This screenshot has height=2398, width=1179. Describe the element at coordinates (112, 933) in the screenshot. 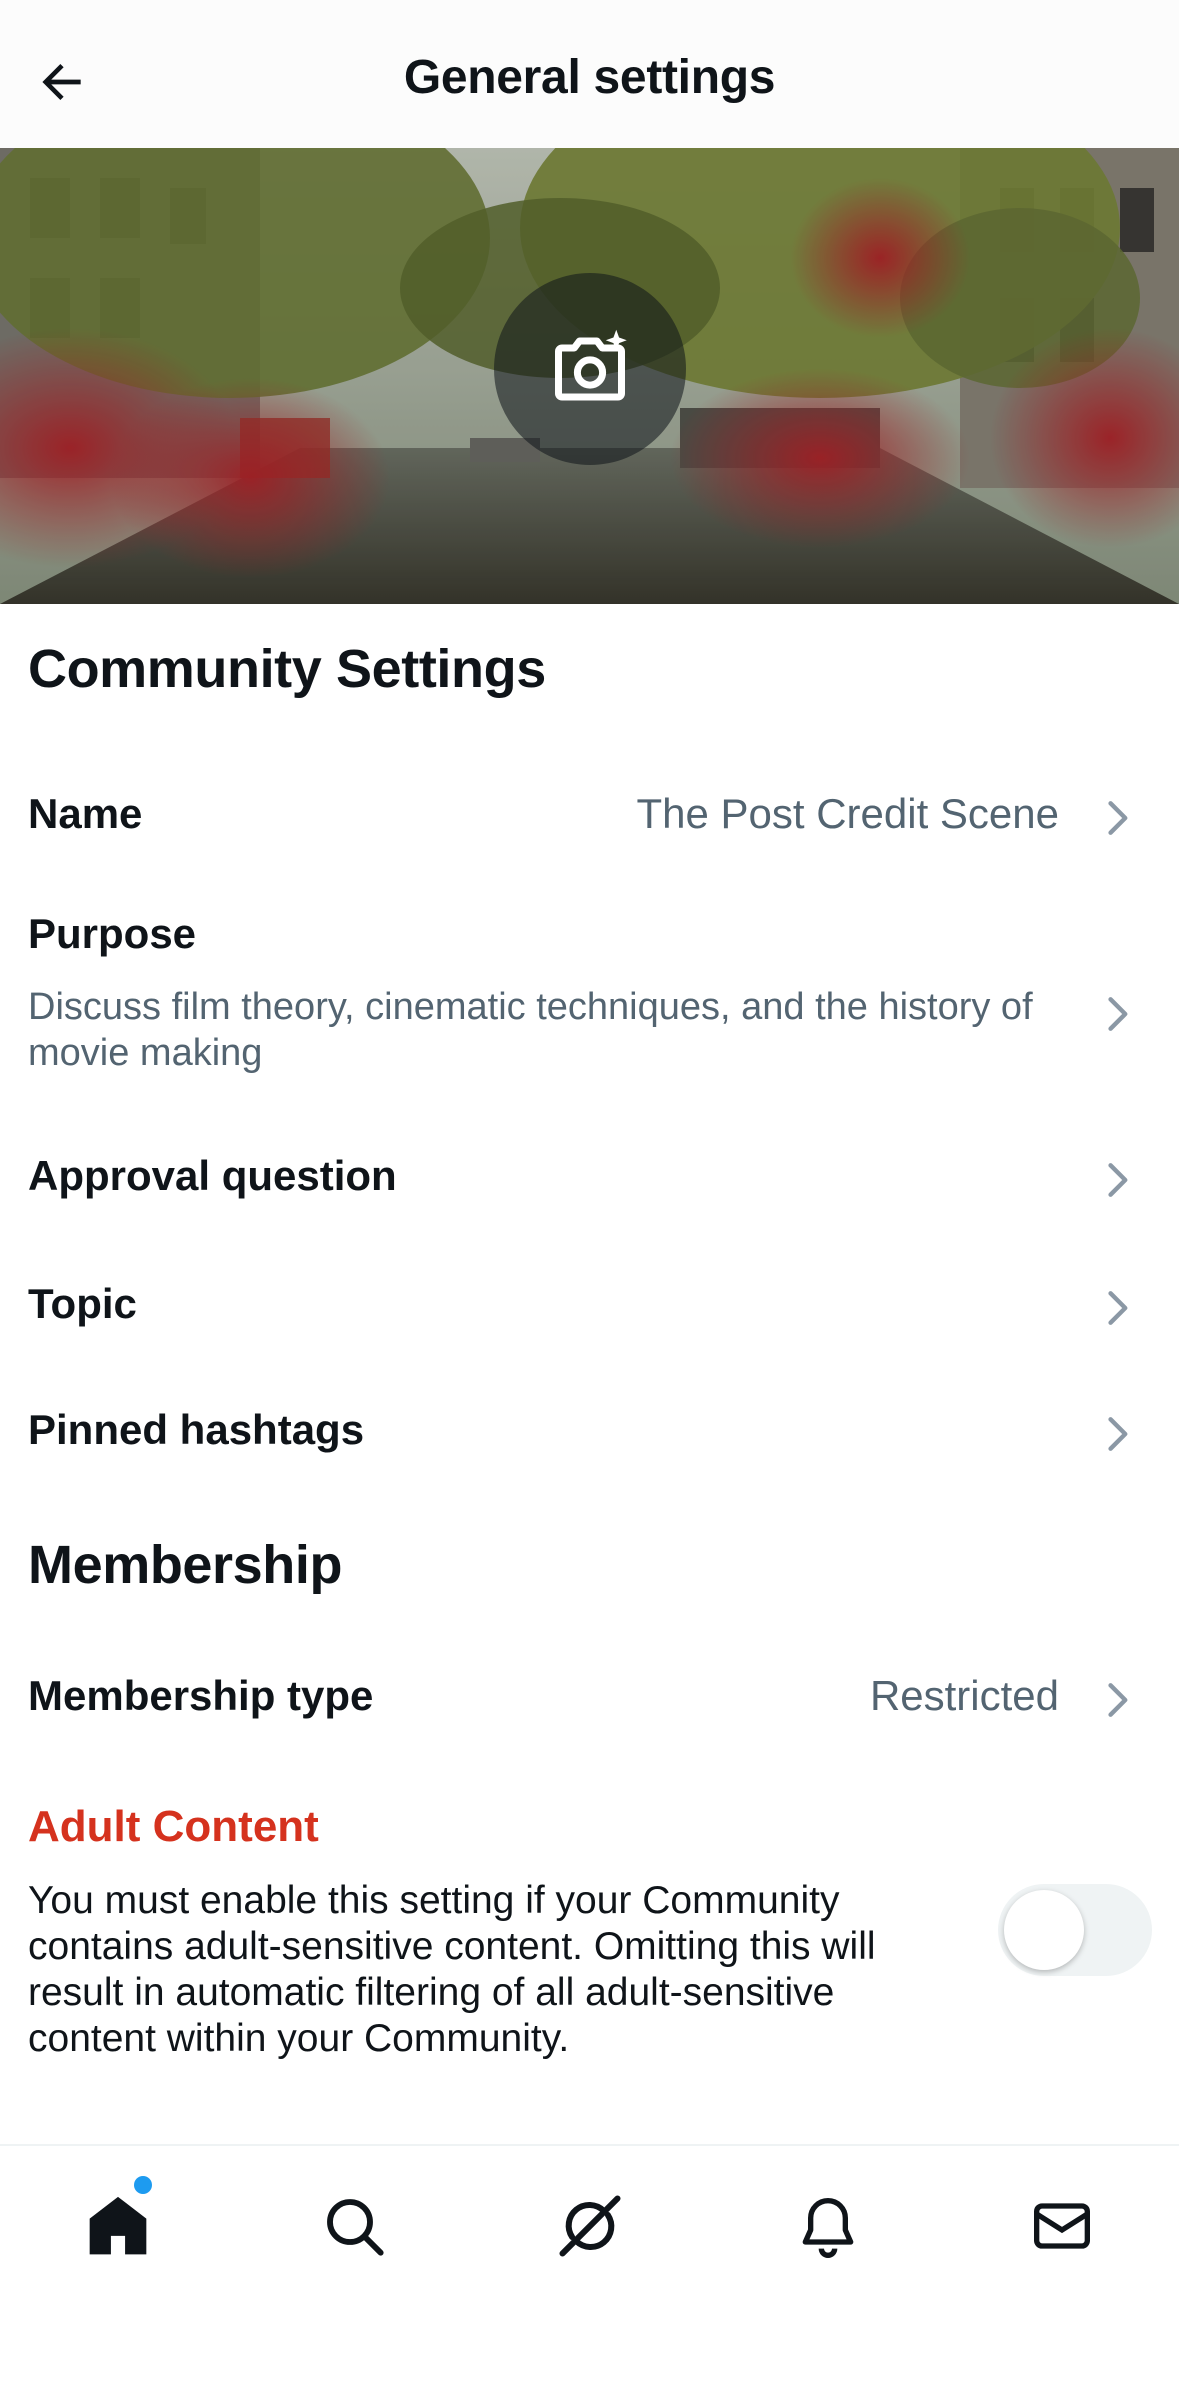

I see `purpose-label: Purpose` at that location.